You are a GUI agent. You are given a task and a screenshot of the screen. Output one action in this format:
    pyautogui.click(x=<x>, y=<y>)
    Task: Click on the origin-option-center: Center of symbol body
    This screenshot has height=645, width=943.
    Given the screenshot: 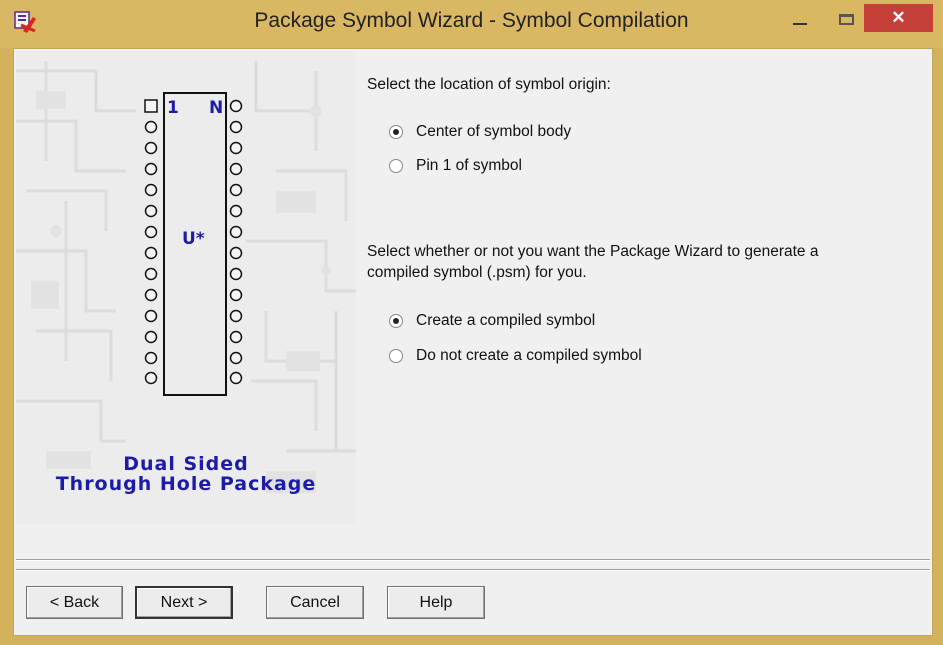 What is the action you would take?
    pyautogui.click(x=480, y=132)
    